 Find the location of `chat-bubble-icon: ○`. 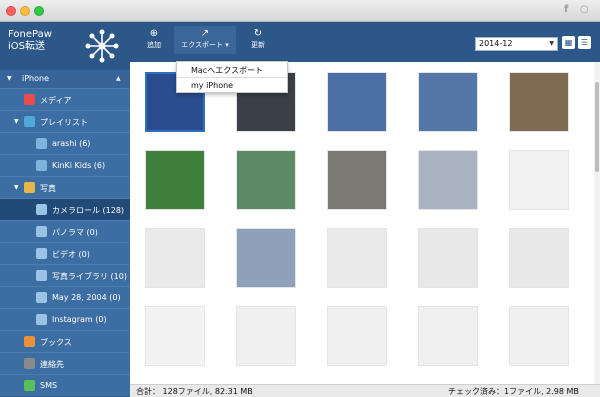

chat-bubble-icon: ○ is located at coordinates (584, 9).